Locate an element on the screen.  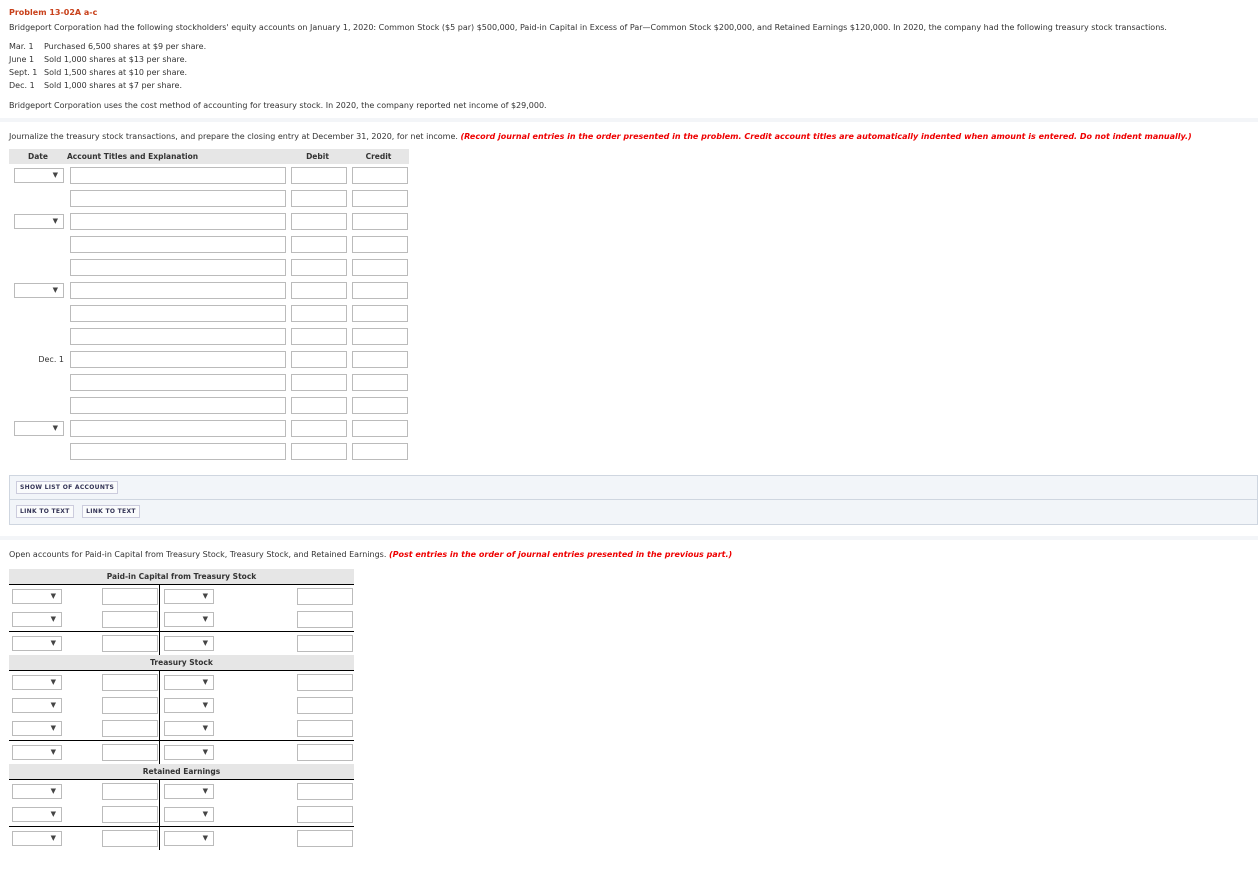
t-account-row is located at coordinates (181, 643).